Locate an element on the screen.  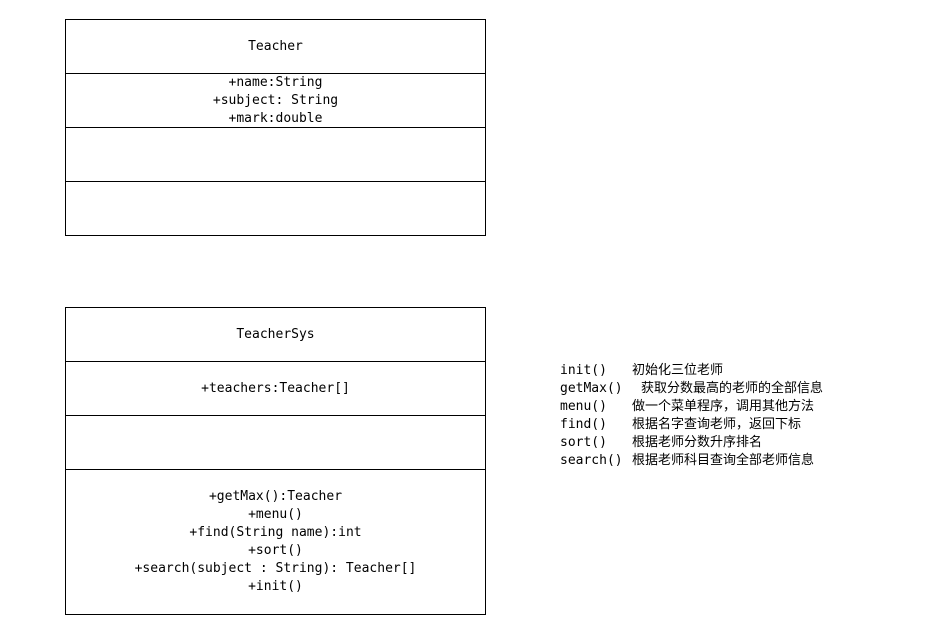
note-row: menu() 做一个菜单程序，调用其他方法 is located at coordinates (691, 407).